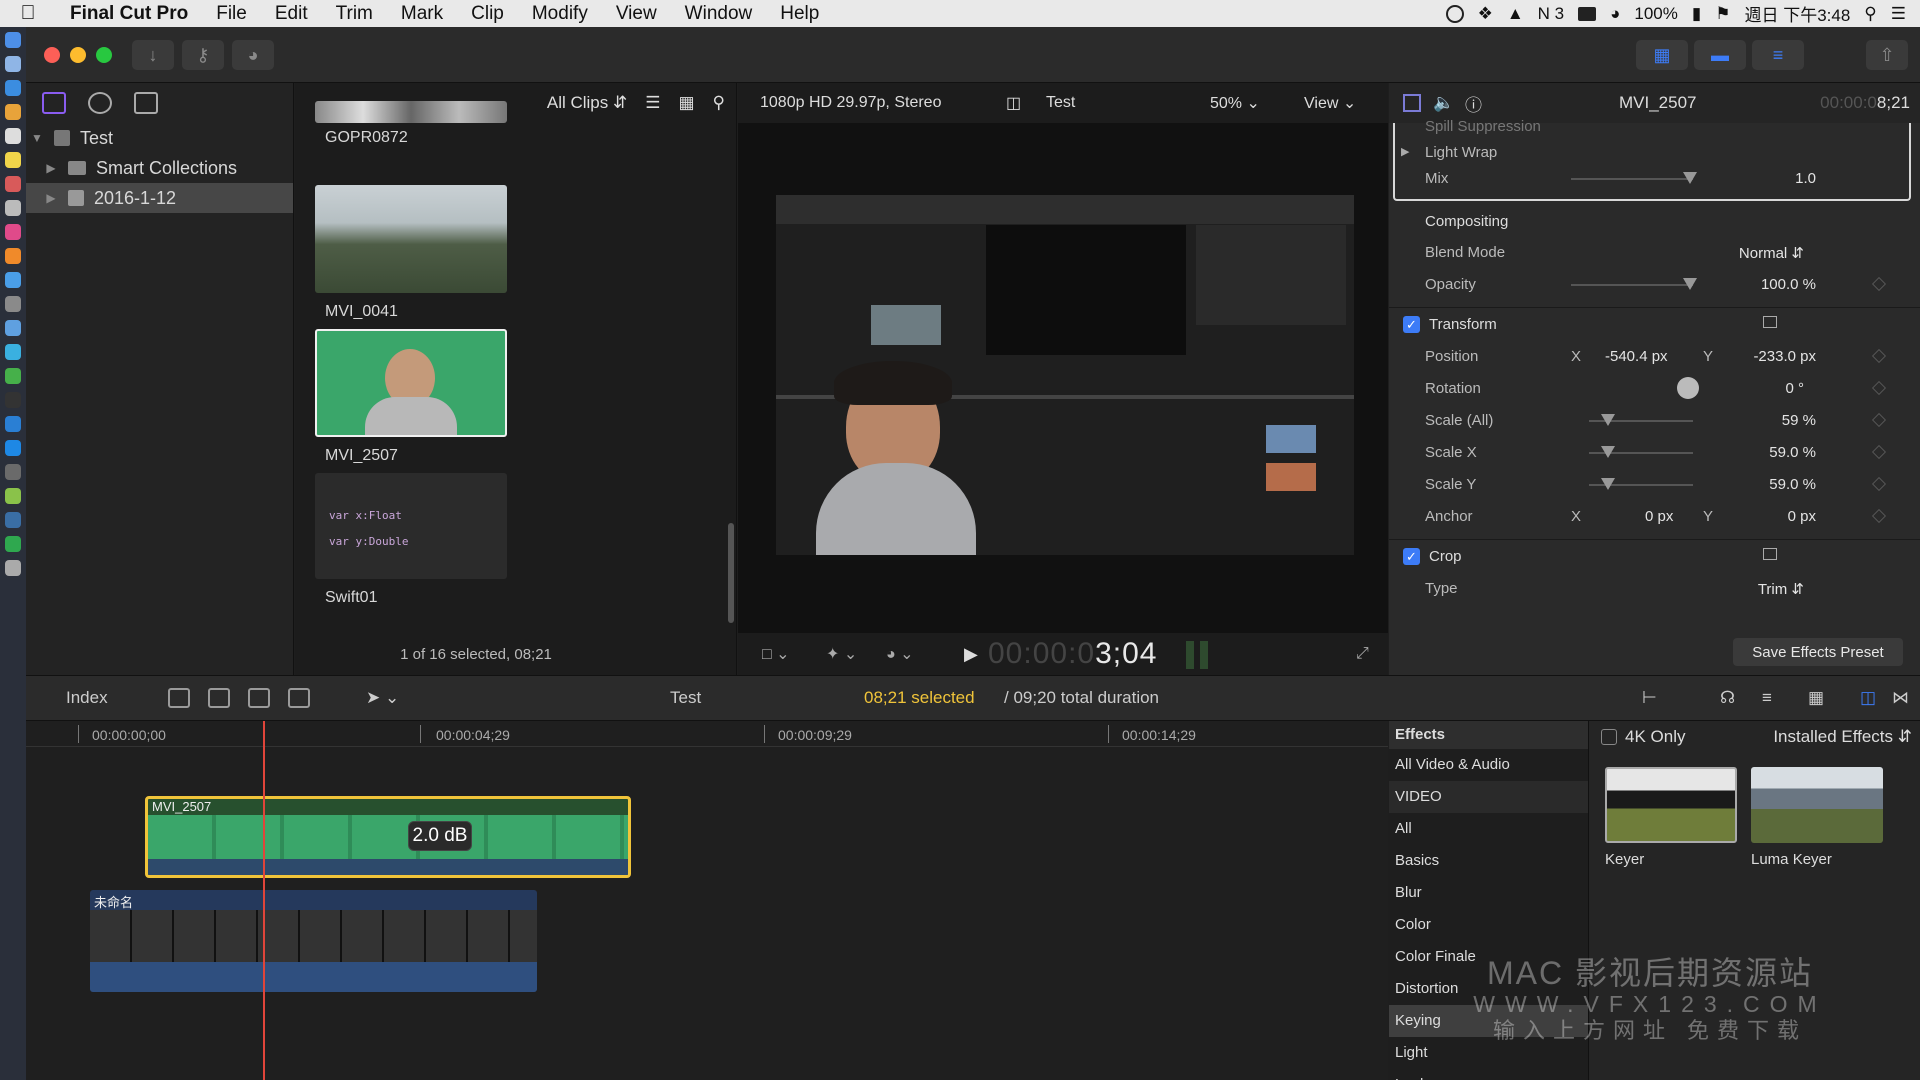 This screenshot has height=1080, width=1920. Describe the element at coordinates (179, 698) in the screenshot. I see `connect-clip-icon` at that location.